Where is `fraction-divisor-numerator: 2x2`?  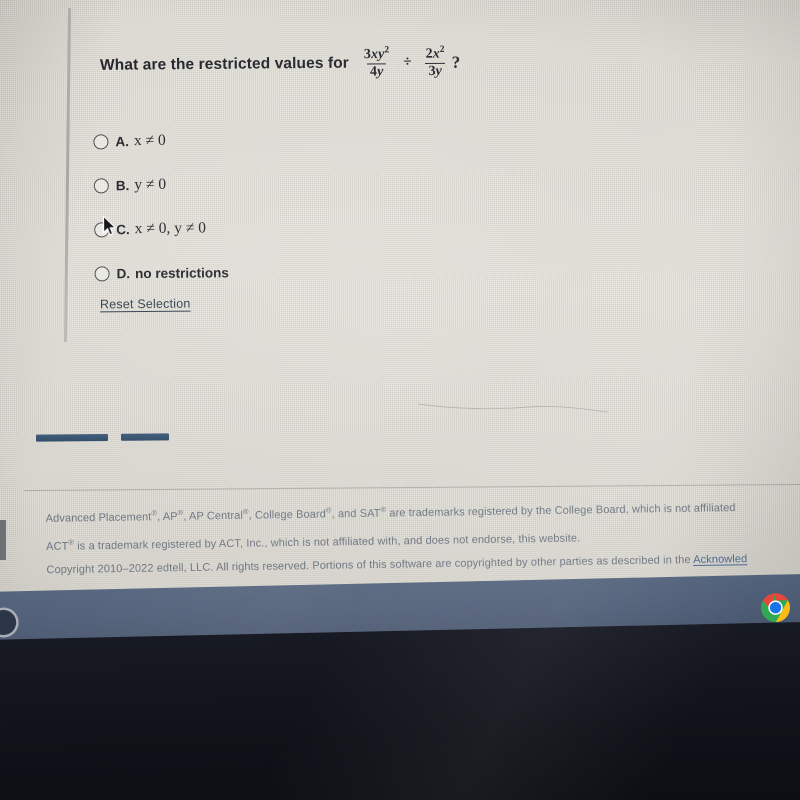
fraction-divisor-numerator: 2x2 is located at coordinates (435, 53).